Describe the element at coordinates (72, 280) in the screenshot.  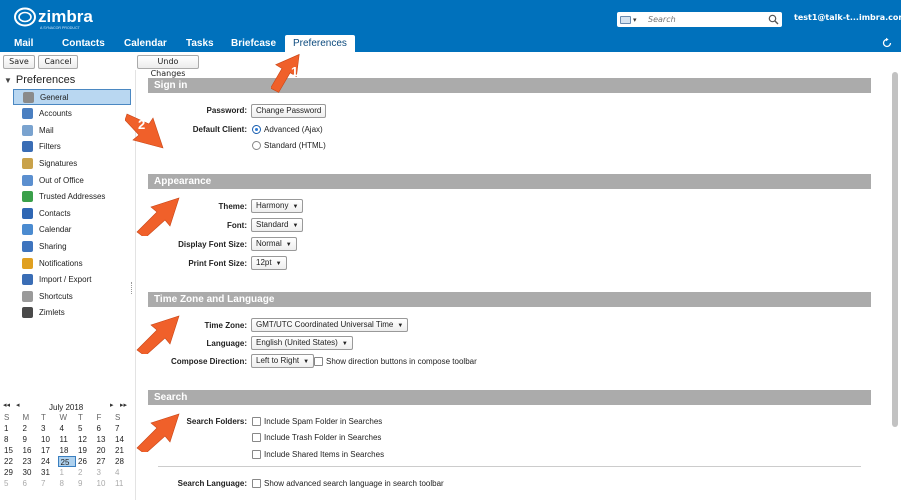
I see `sidebar-item-import-export: Import / Export` at that location.